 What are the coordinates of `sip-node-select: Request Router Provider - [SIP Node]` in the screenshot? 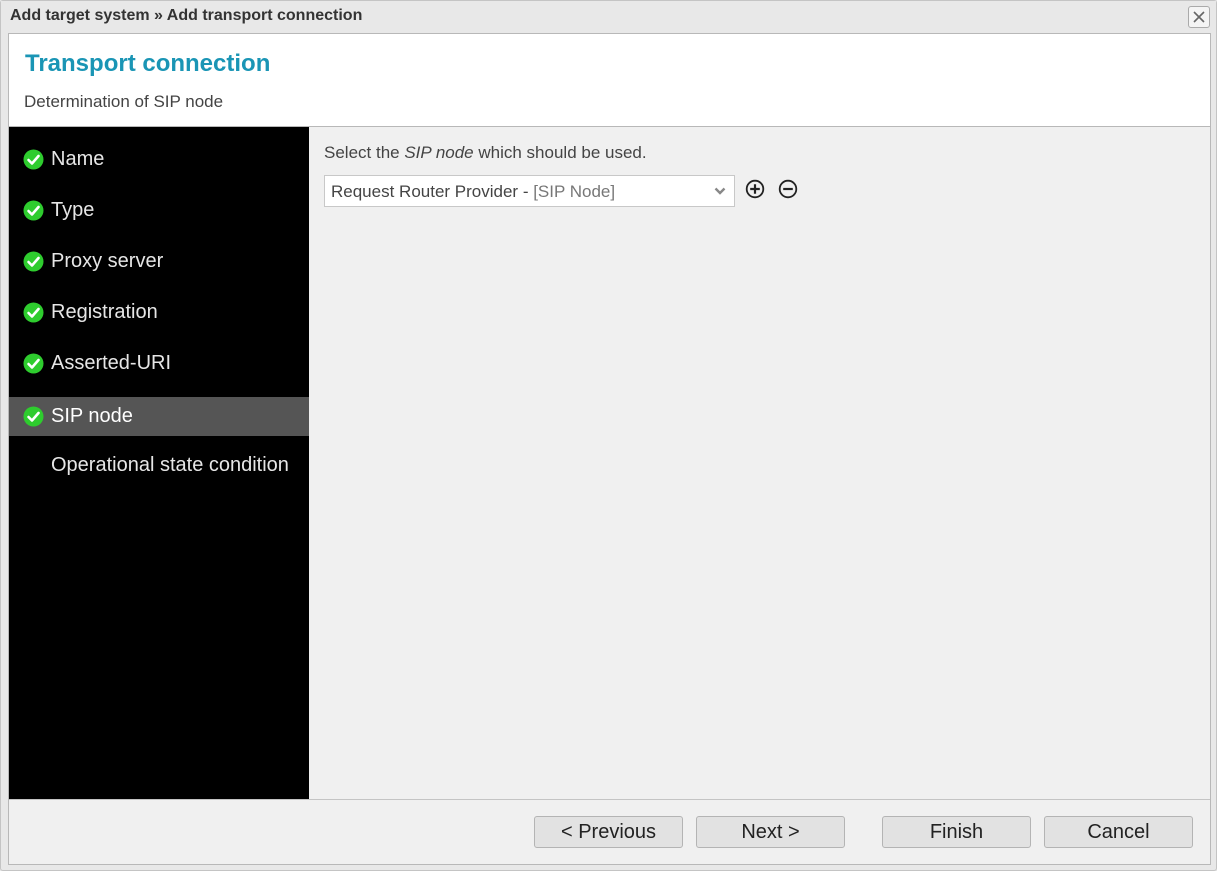 It's located at (529, 191).